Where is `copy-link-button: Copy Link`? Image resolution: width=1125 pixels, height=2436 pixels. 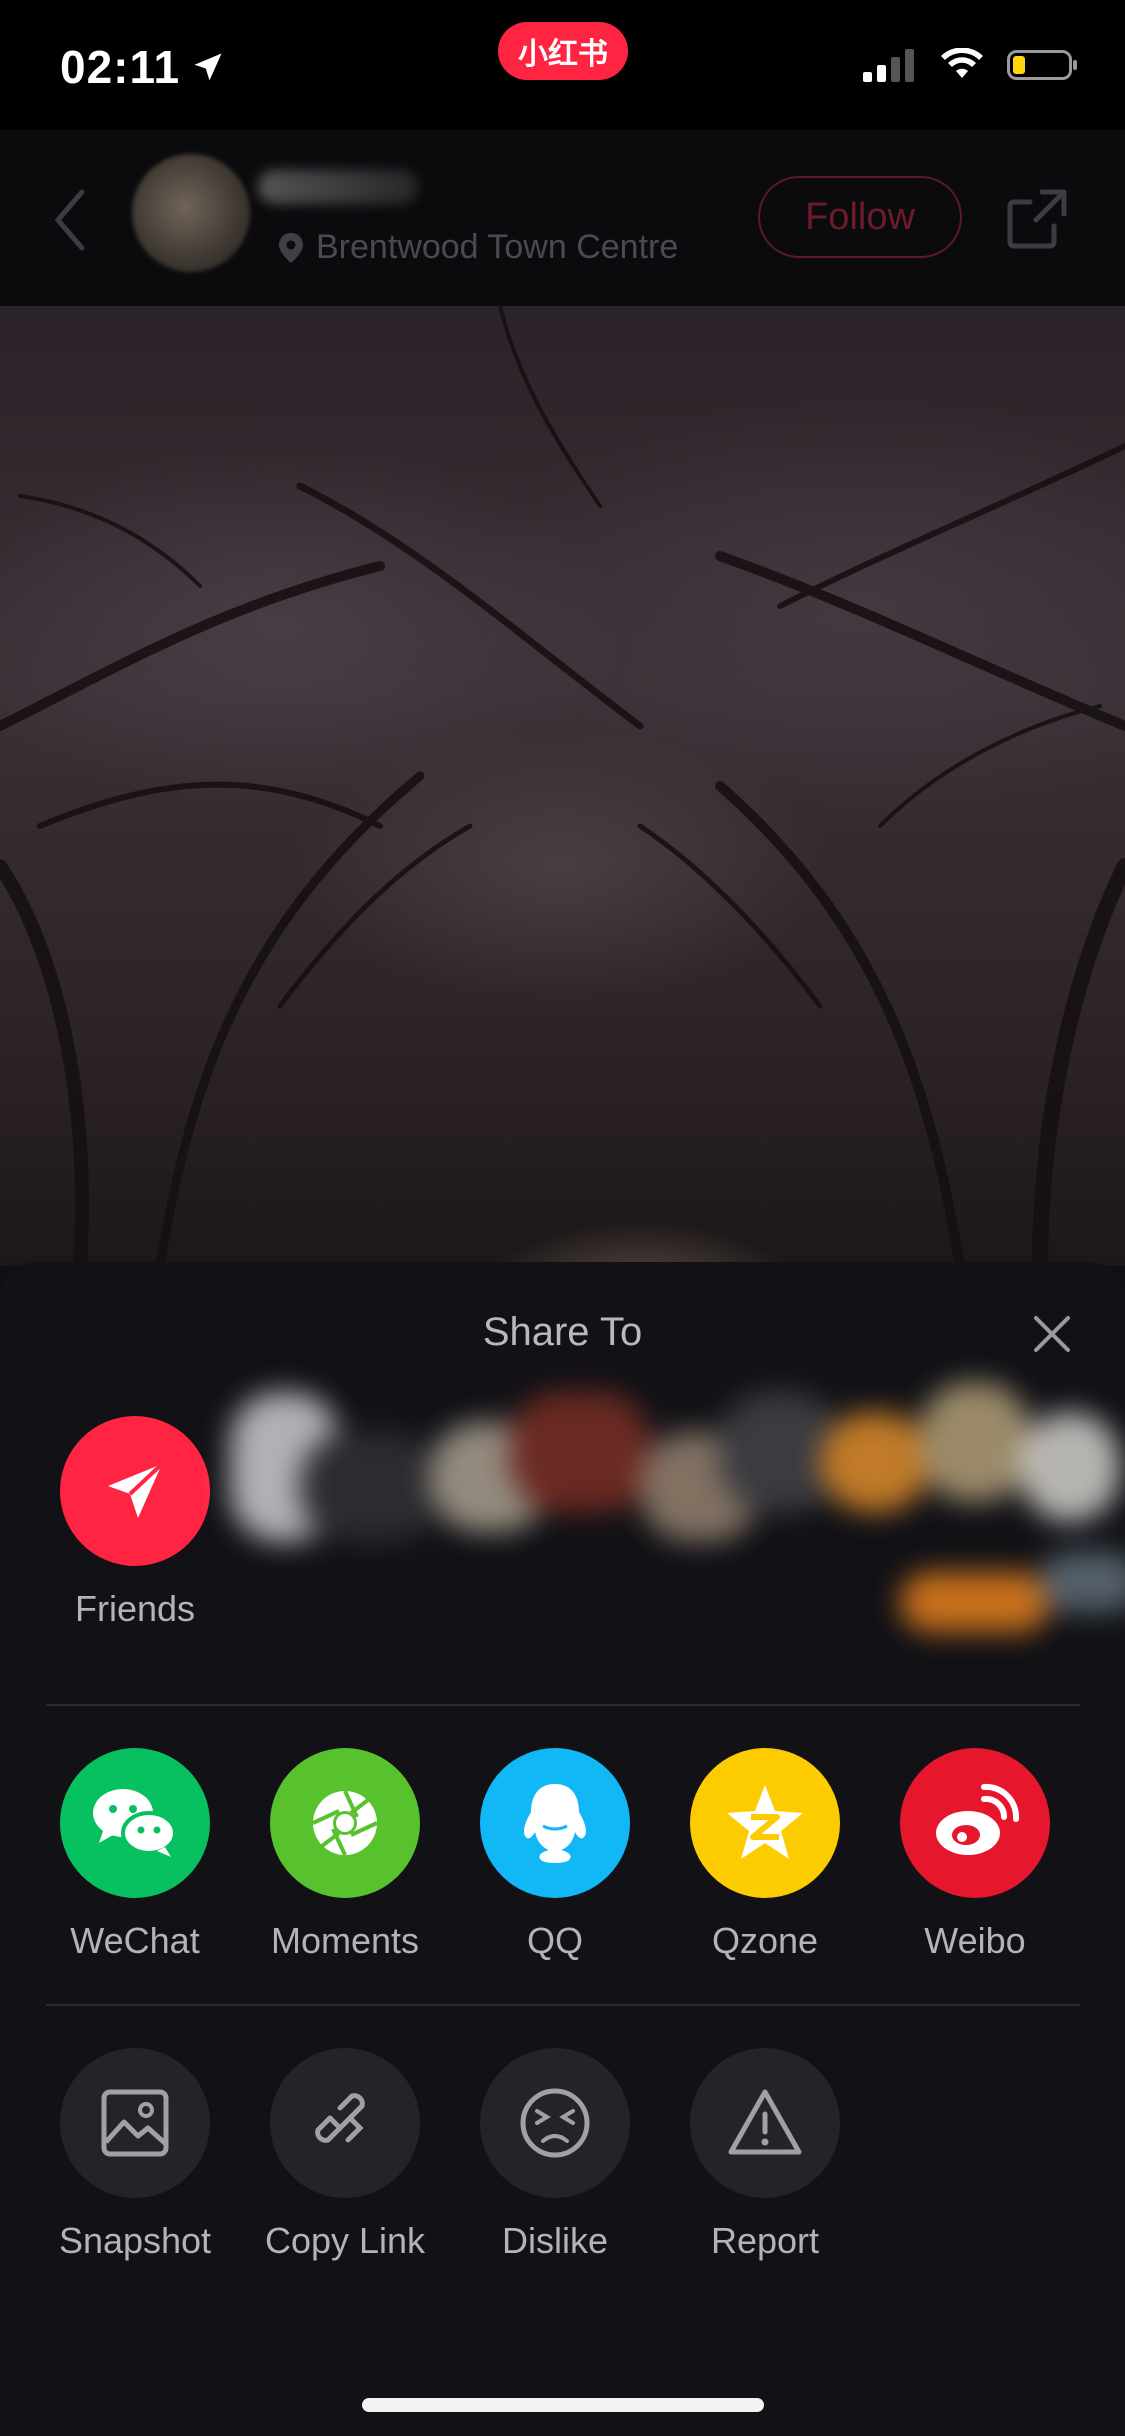
copy-link-button: Copy Link is located at coordinates (345, 2155).